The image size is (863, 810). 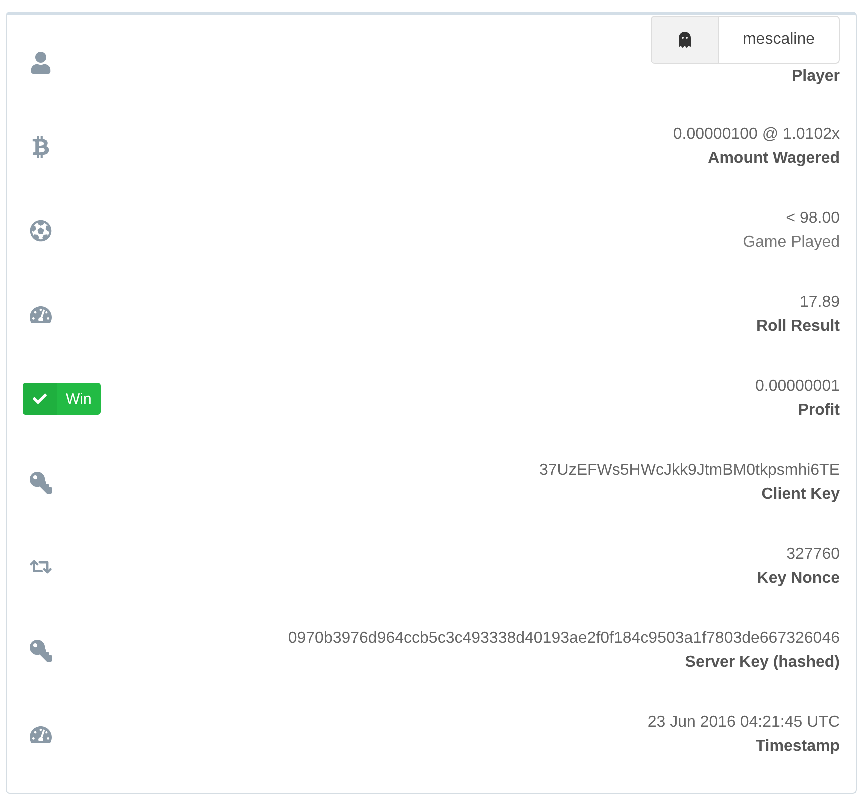 I want to click on ghost-icon, so click(x=684, y=40).